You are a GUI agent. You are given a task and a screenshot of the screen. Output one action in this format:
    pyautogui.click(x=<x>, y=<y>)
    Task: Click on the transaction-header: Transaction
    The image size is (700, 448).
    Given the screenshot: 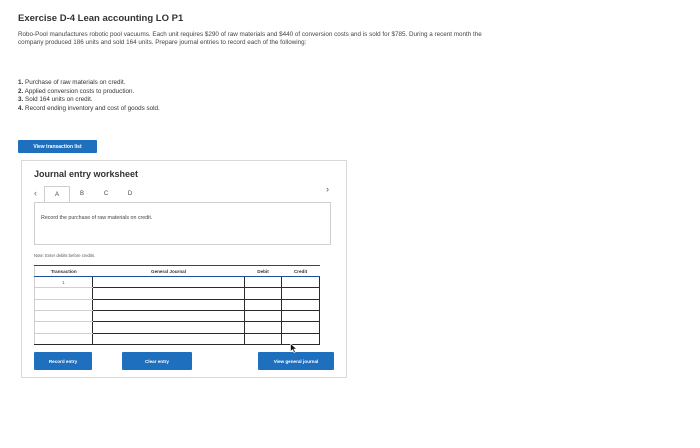 What is the action you would take?
    pyautogui.click(x=63, y=271)
    